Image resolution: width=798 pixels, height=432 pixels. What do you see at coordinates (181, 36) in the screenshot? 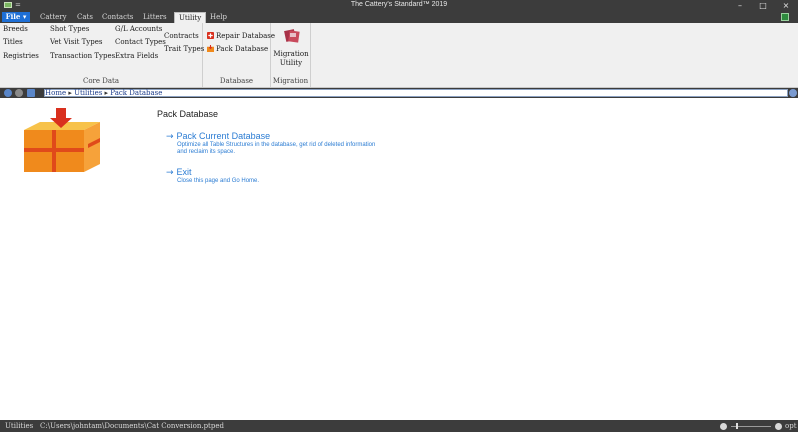
I see `contracts-button: Contracts` at bounding box center [181, 36].